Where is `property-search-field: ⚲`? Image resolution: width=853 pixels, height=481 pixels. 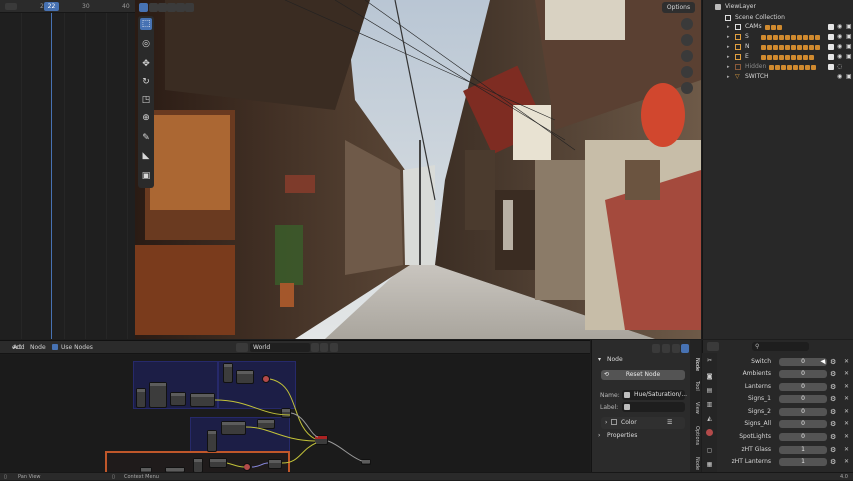 property-search-field: ⚲ is located at coordinates (780, 346).